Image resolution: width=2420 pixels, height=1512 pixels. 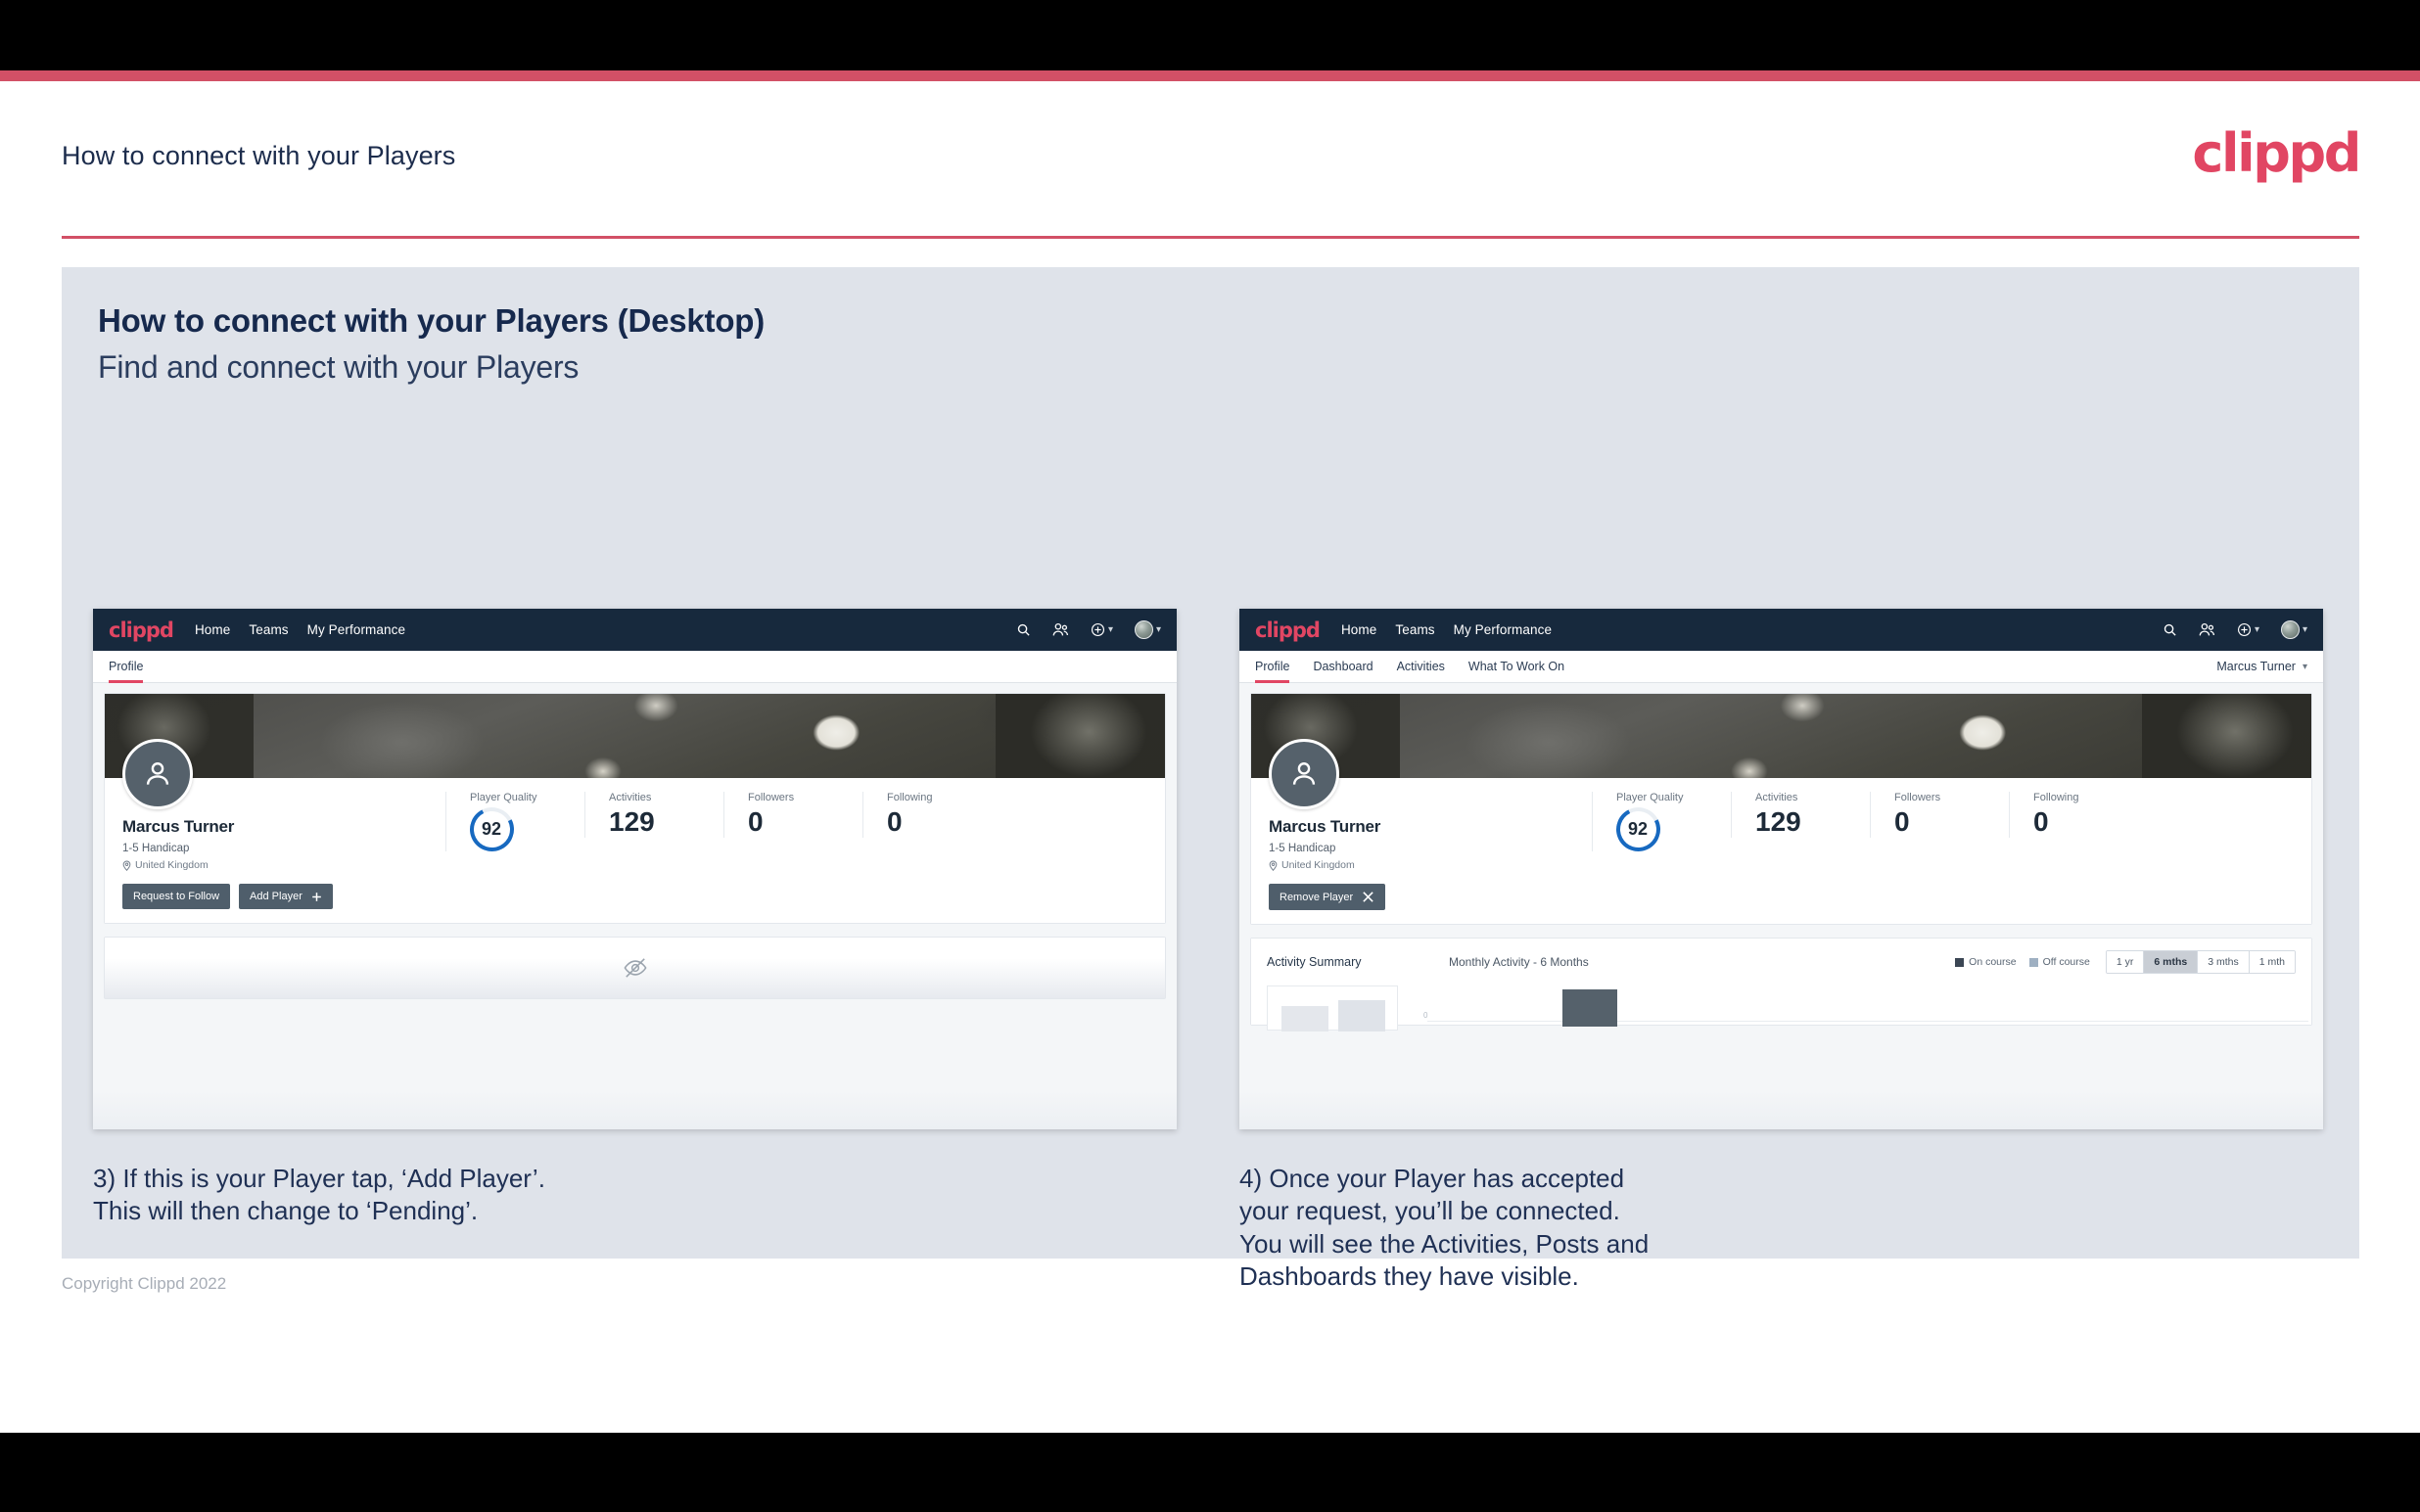 What do you see at coordinates (1516, 667) in the screenshot?
I see `tab-what-to-work-on: What To Work On` at bounding box center [1516, 667].